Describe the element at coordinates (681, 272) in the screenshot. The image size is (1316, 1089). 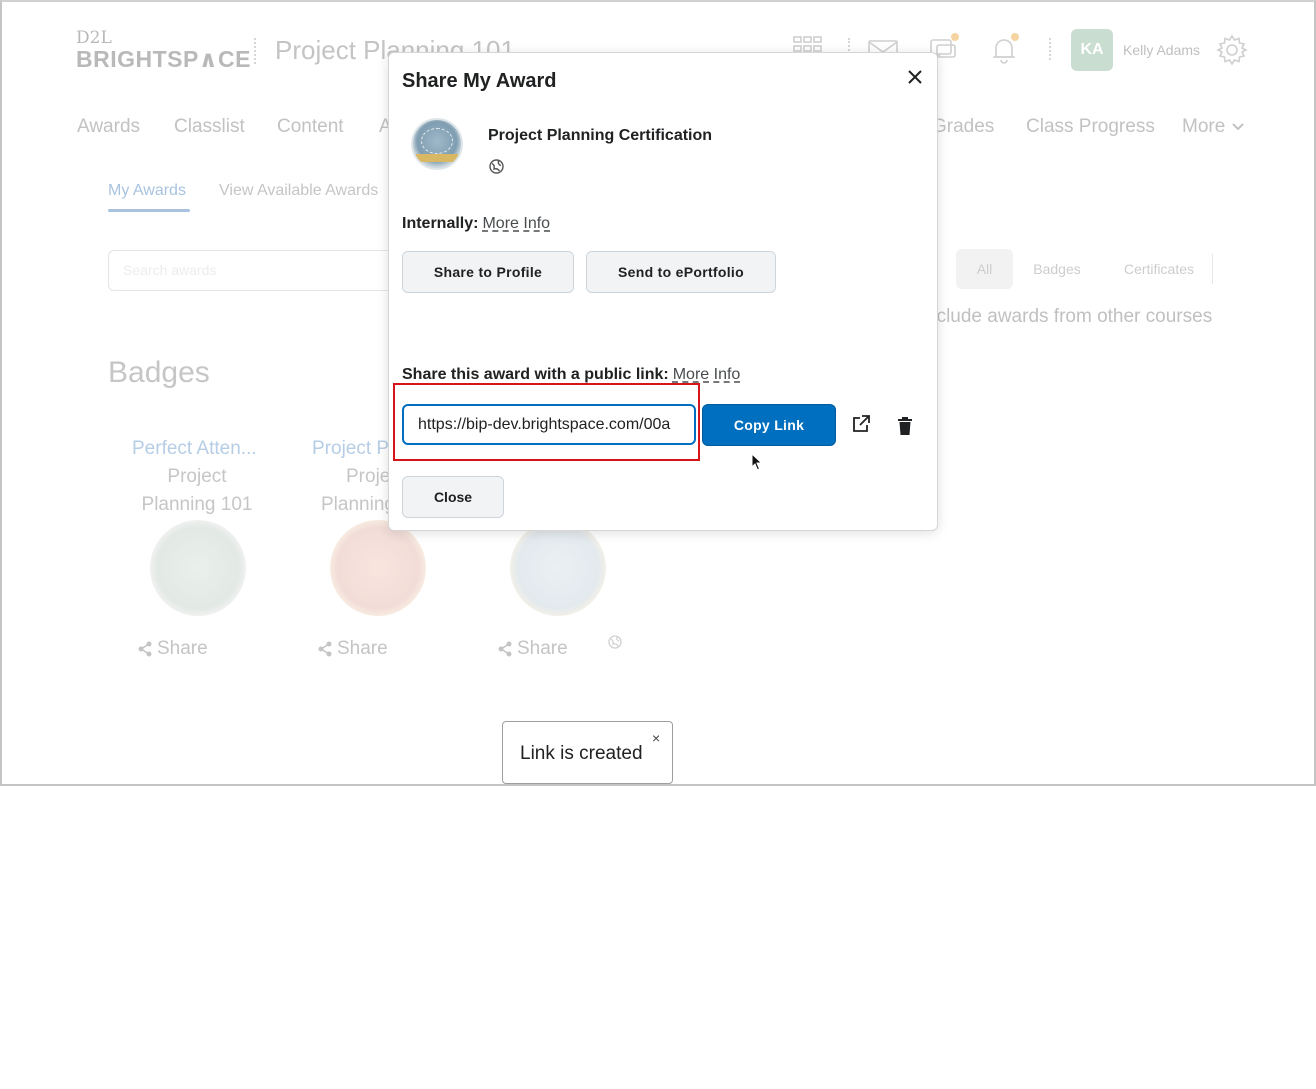
I see `send-to-eportfolio-button: Send to ePortfolio` at that location.